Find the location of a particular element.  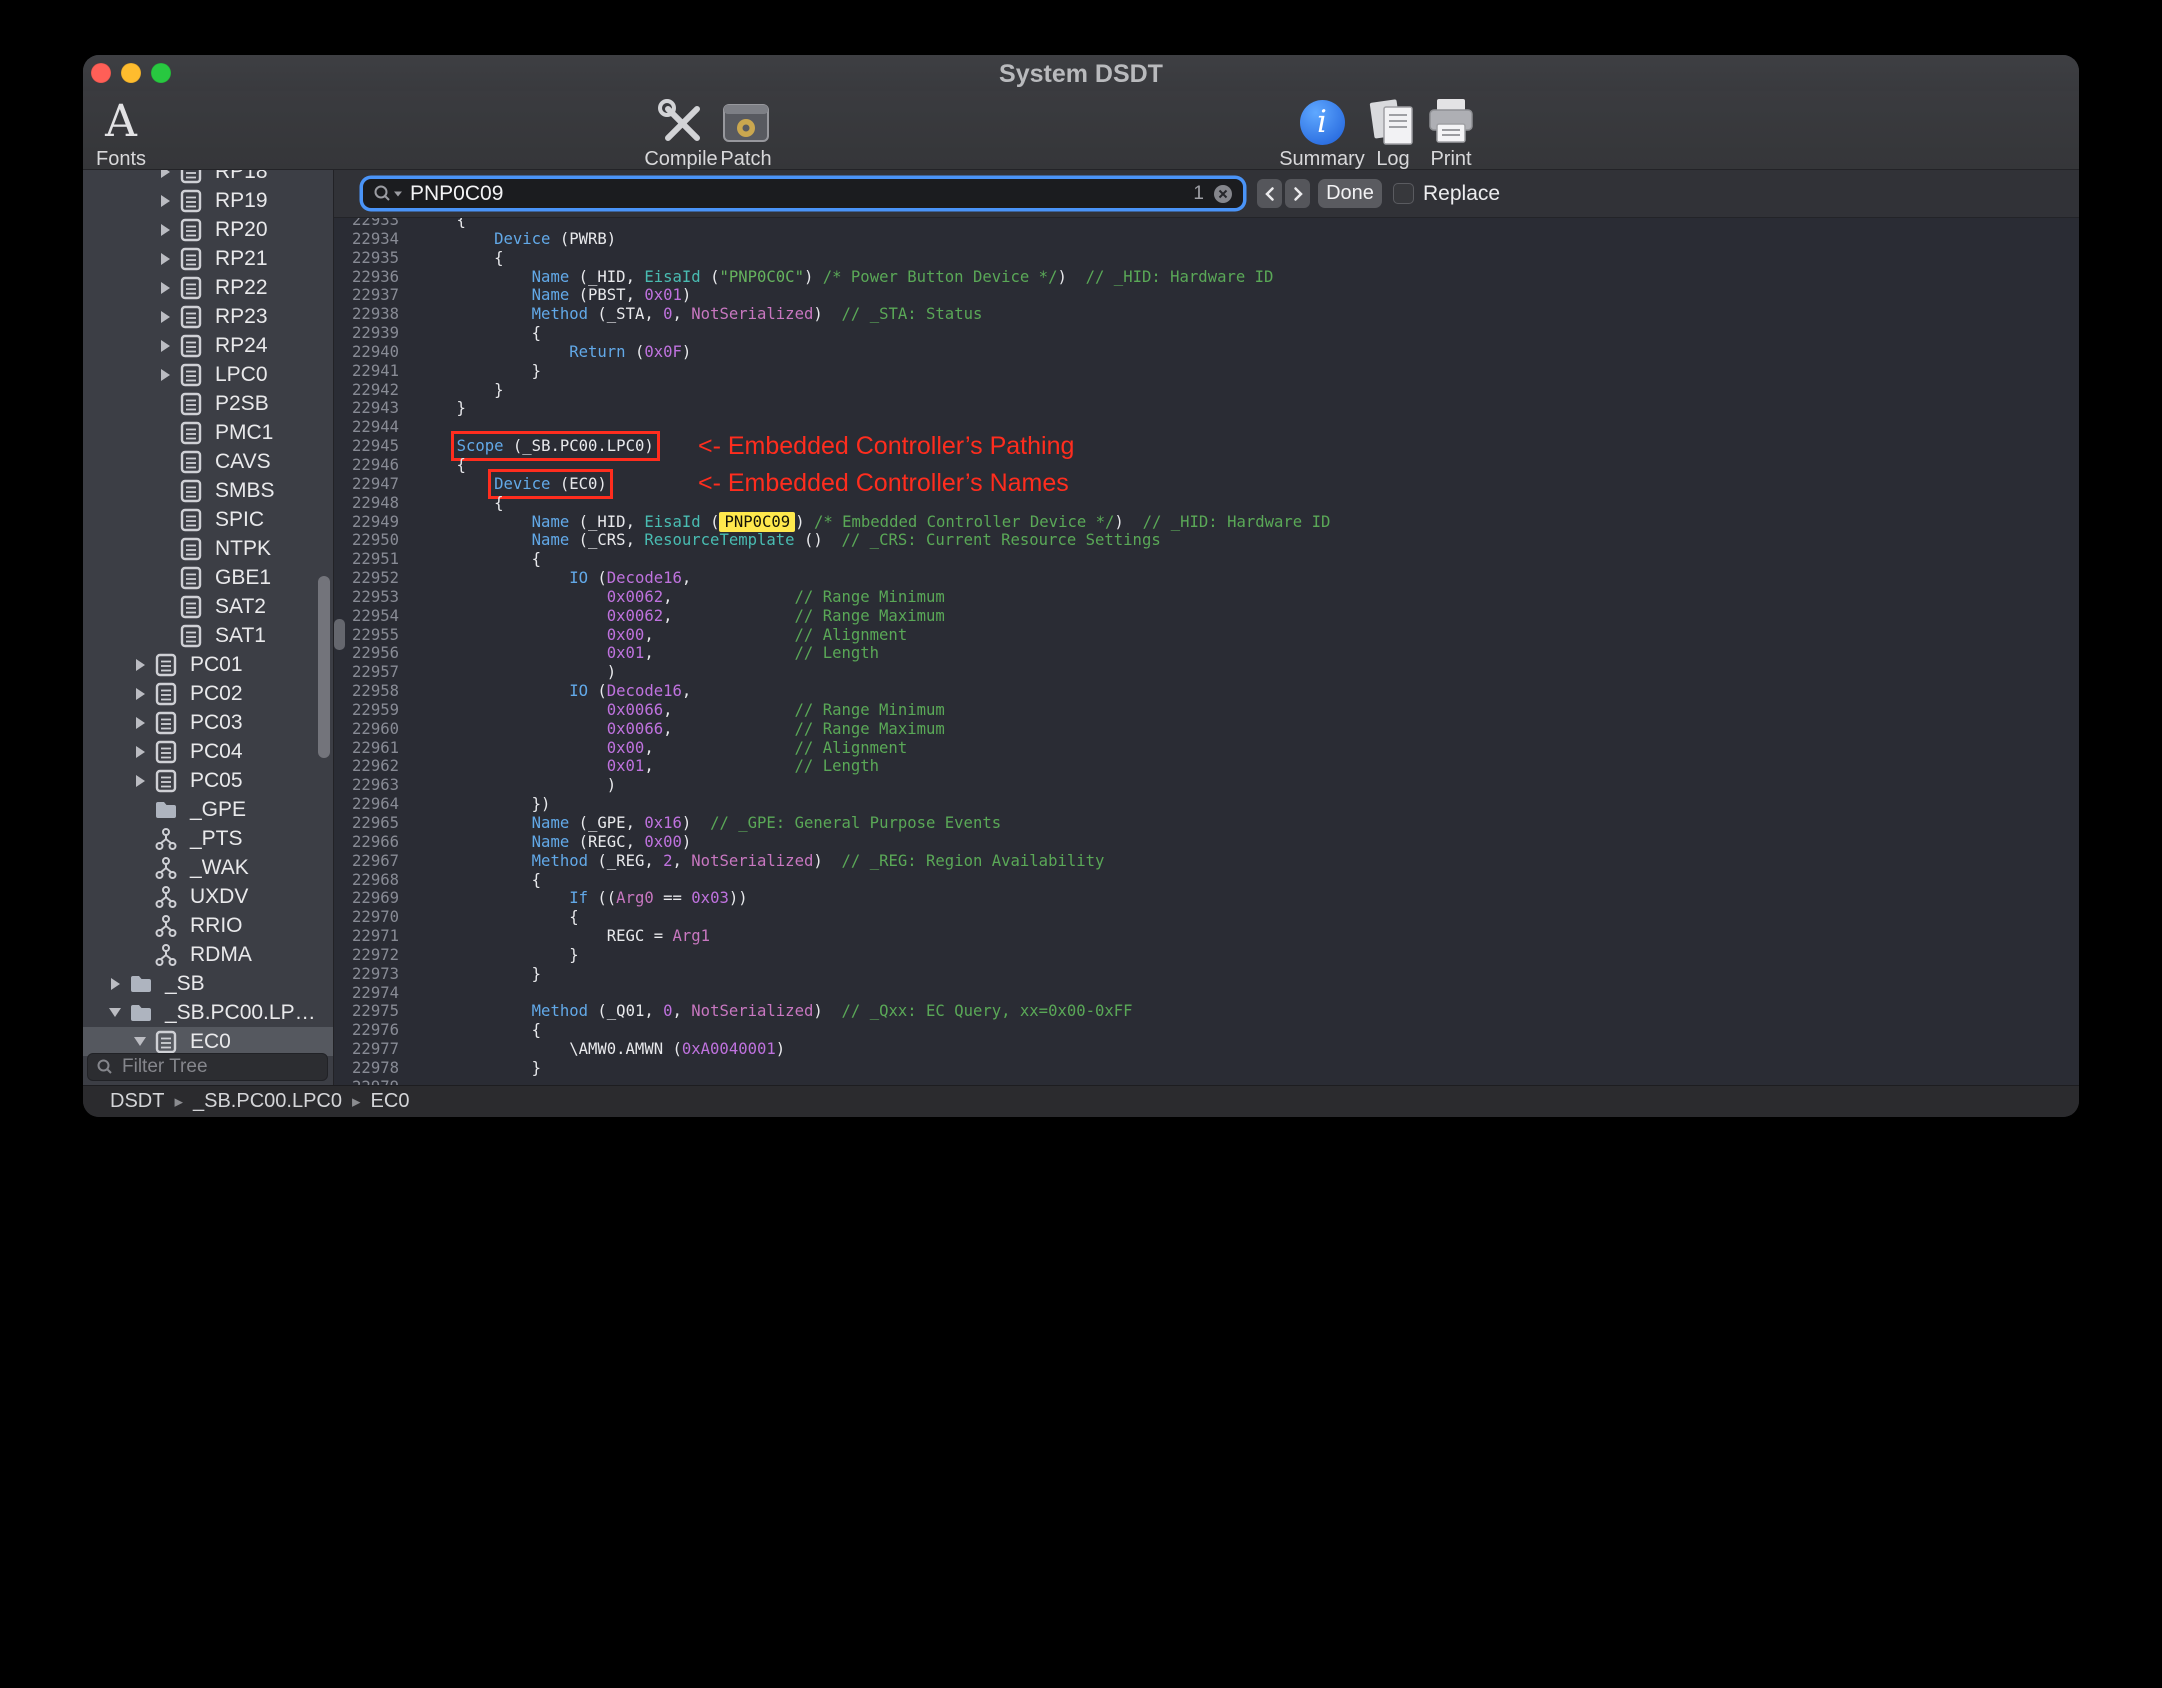

search-field: 1 is located at coordinates (803, 193).